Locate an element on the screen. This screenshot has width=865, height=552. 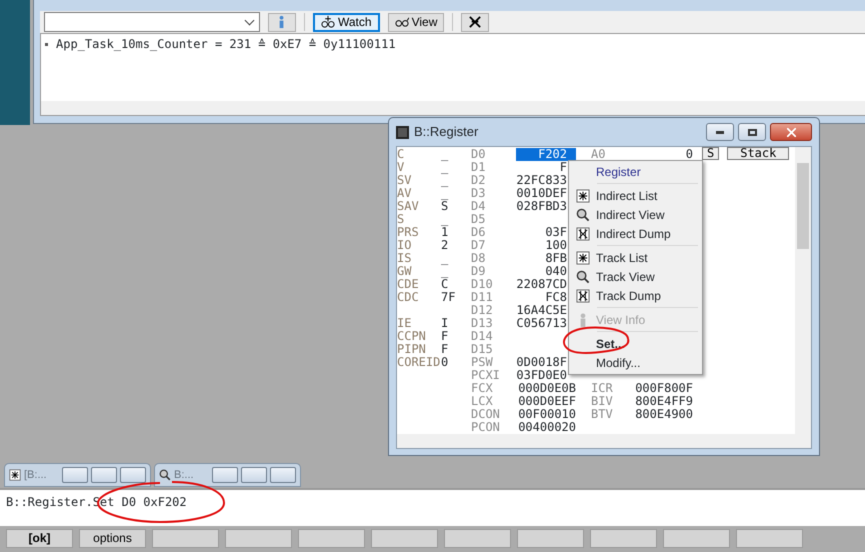
flag-name: S is located at coordinates (401, 219).